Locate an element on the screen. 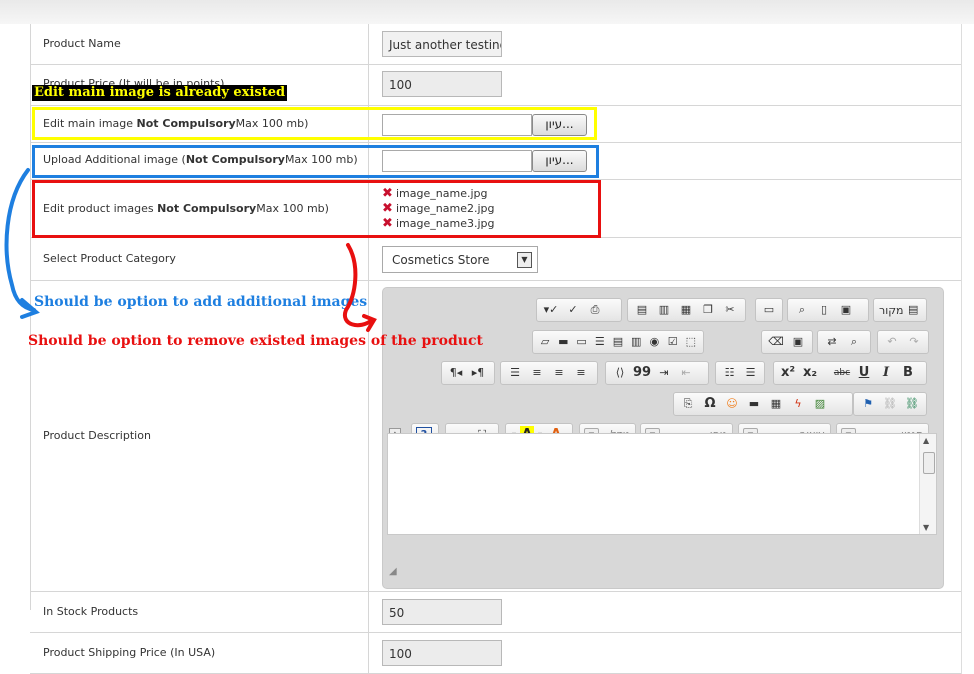 This screenshot has width=974, height=674. subscript-button: x₂ is located at coordinates (810, 373).